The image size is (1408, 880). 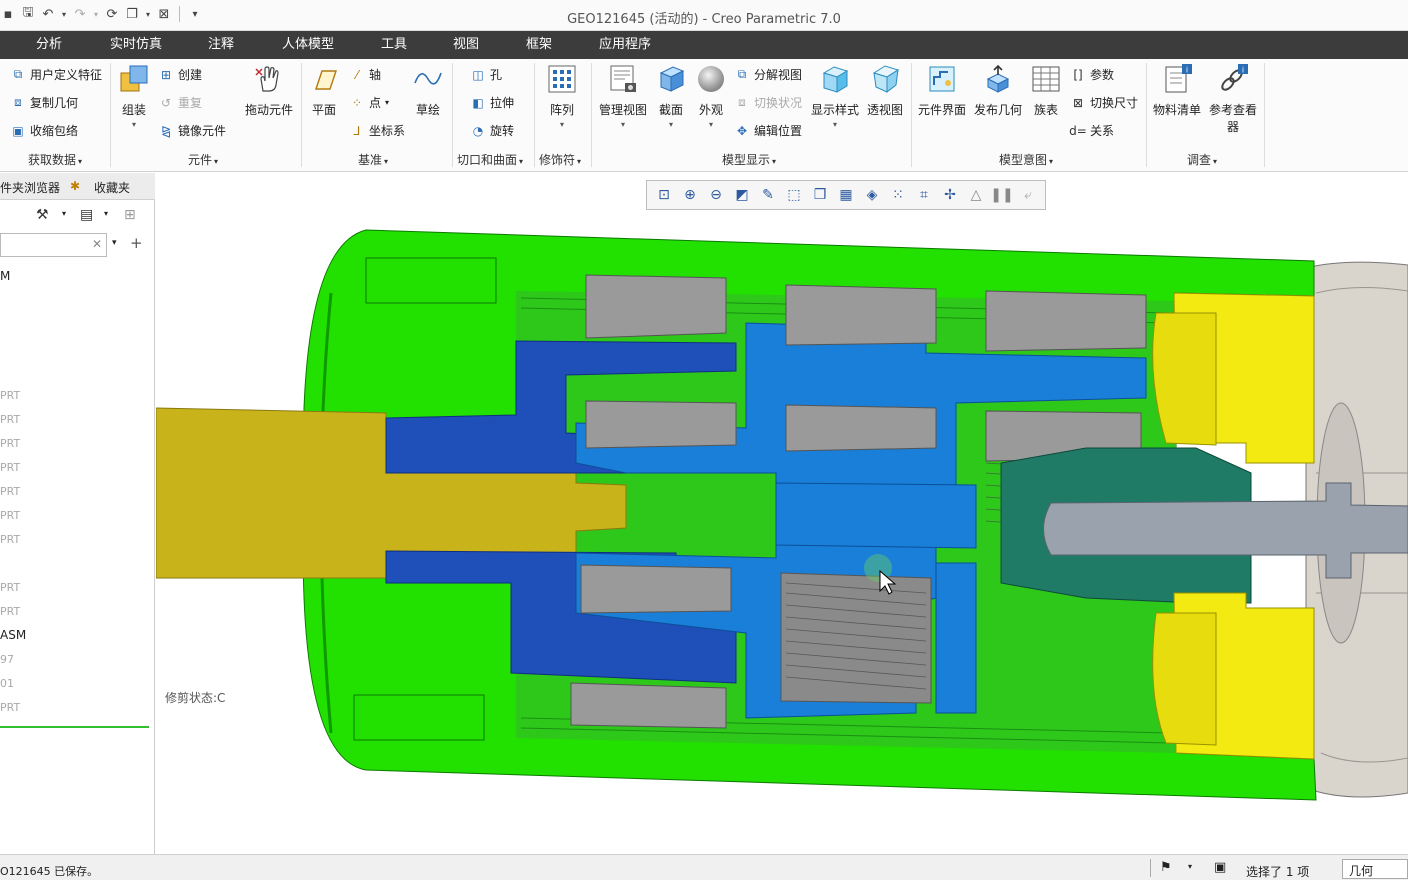 I want to click on group-label-modifier: 修饰符 ▾, so click(x=560, y=159).